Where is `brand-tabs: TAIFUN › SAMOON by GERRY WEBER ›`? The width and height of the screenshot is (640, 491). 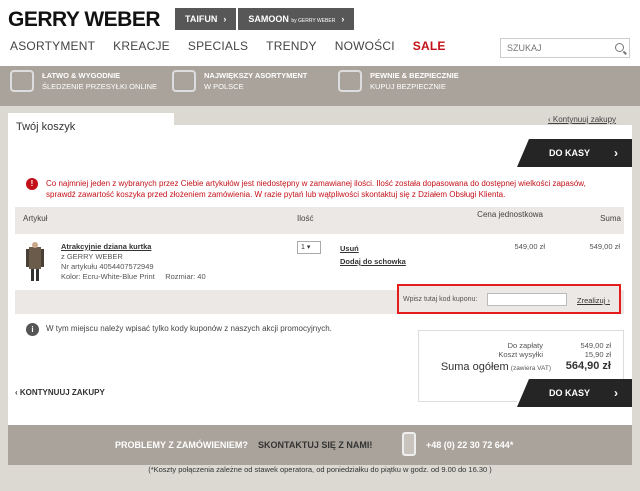
brand-tabs: TAIFUN › SAMOON by GERRY WEBER › is located at coordinates (265, 19).